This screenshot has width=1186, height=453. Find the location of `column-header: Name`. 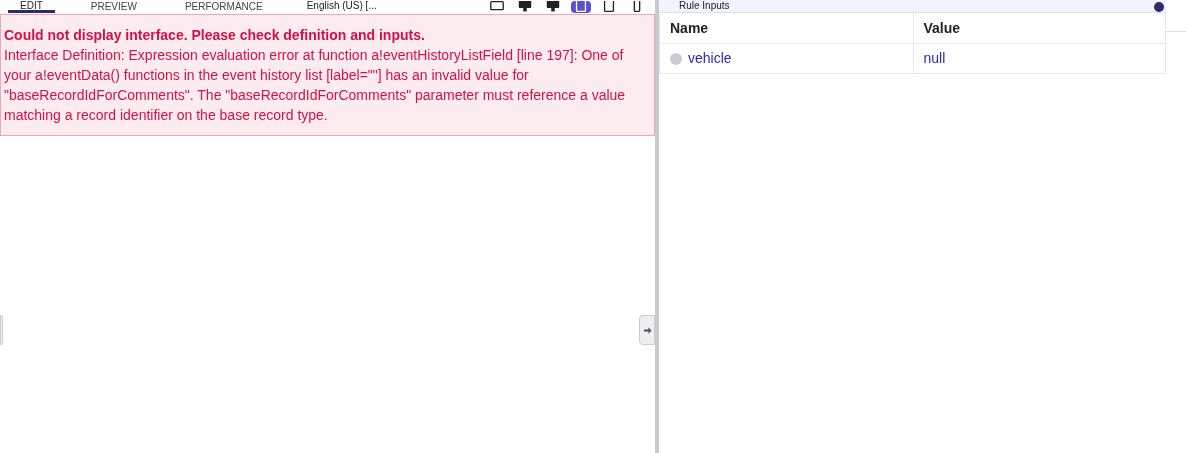

column-header: Name is located at coordinates (689, 28).